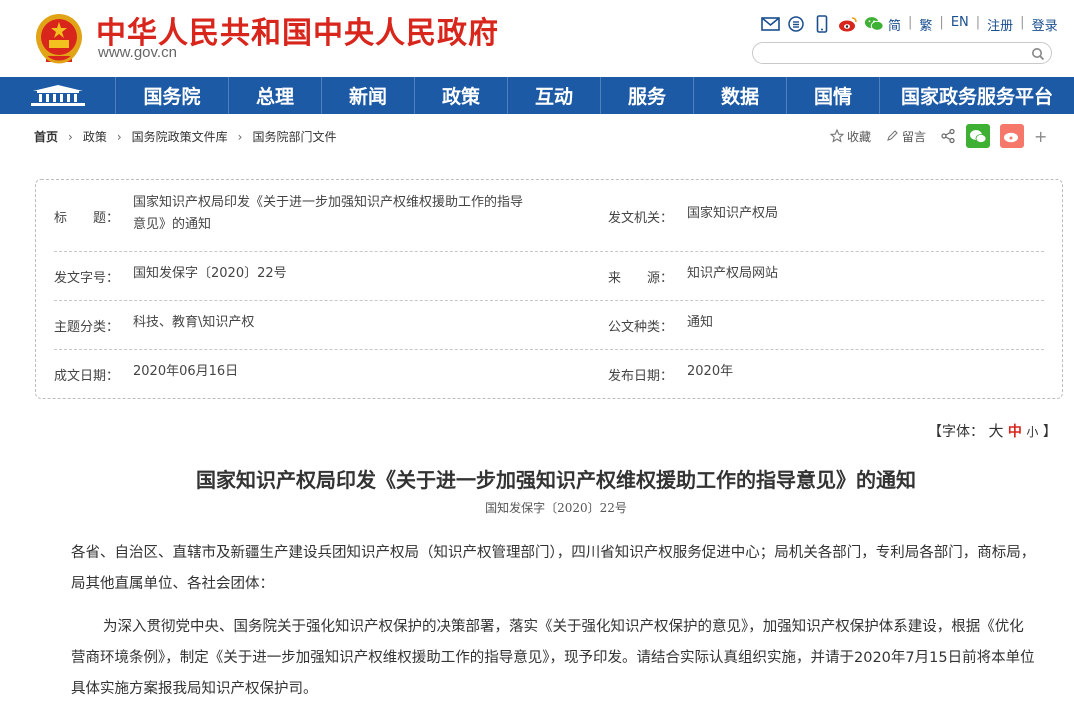 Image resolution: width=1074 pixels, height=713 pixels. I want to click on wechat-icon, so click(874, 24).